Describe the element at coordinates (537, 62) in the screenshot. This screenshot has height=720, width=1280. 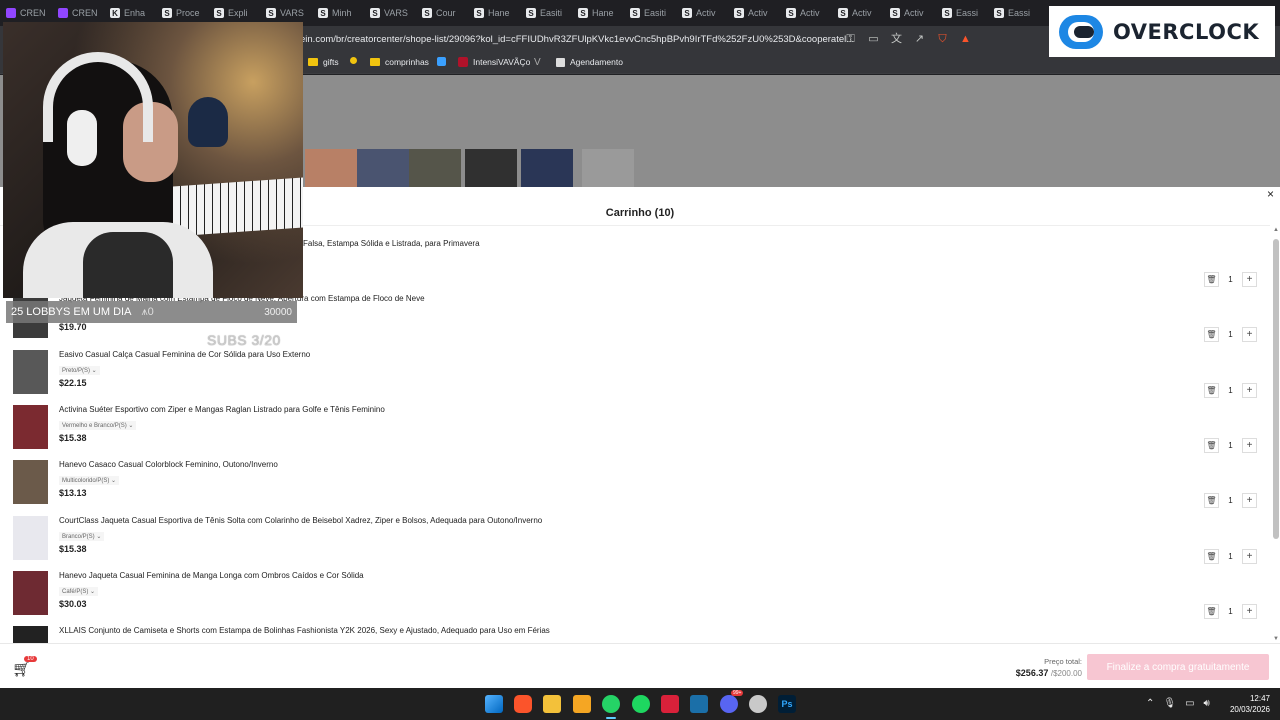
I see `bookmark-v: V` at that location.